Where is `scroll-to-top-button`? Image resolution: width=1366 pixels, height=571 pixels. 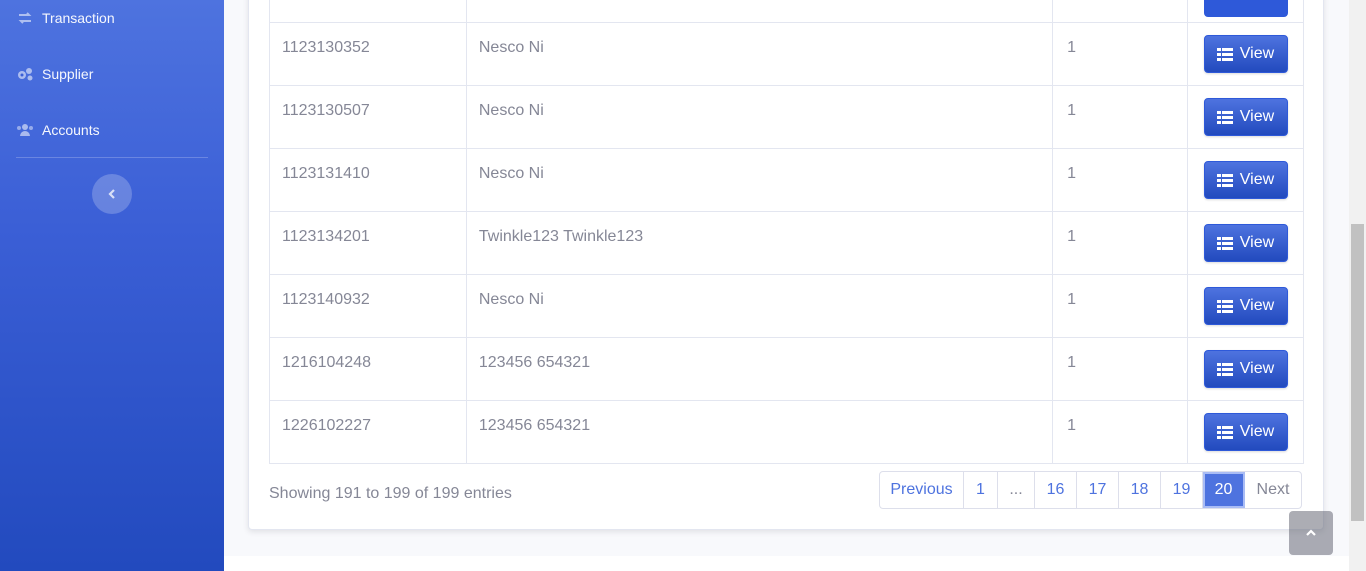 scroll-to-top-button is located at coordinates (1311, 533).